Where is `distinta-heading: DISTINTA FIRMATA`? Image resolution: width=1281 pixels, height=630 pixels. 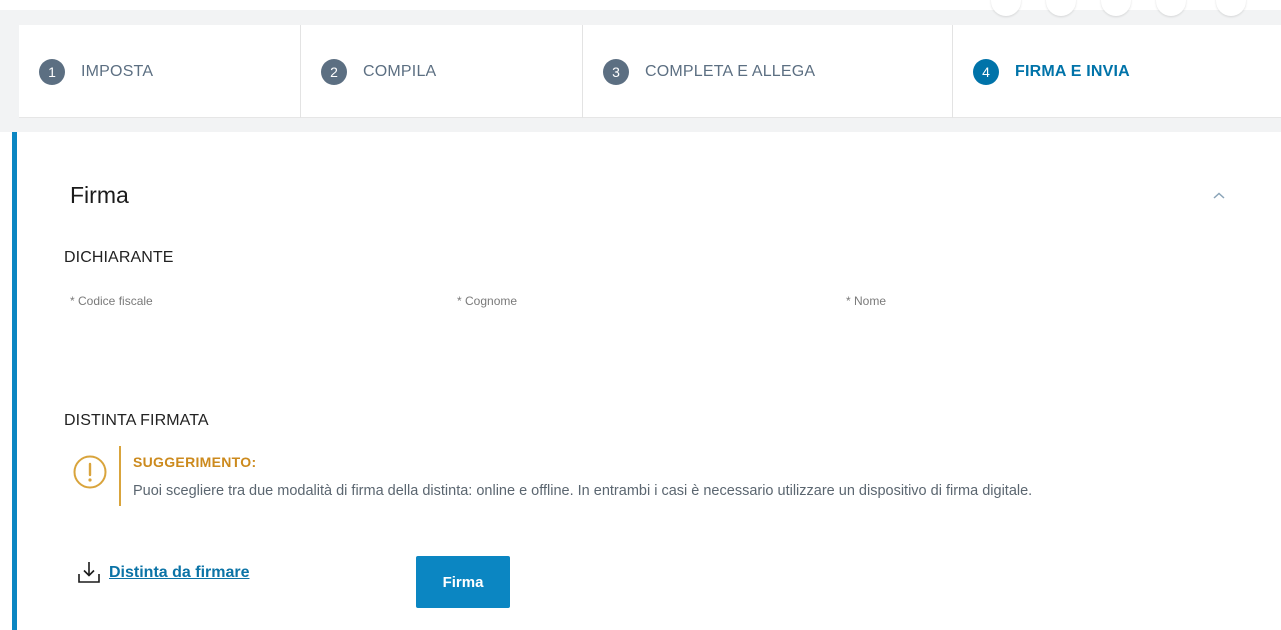
distinta-heading: DISTINTA FIRMATA is located at coordinates (136, 420).